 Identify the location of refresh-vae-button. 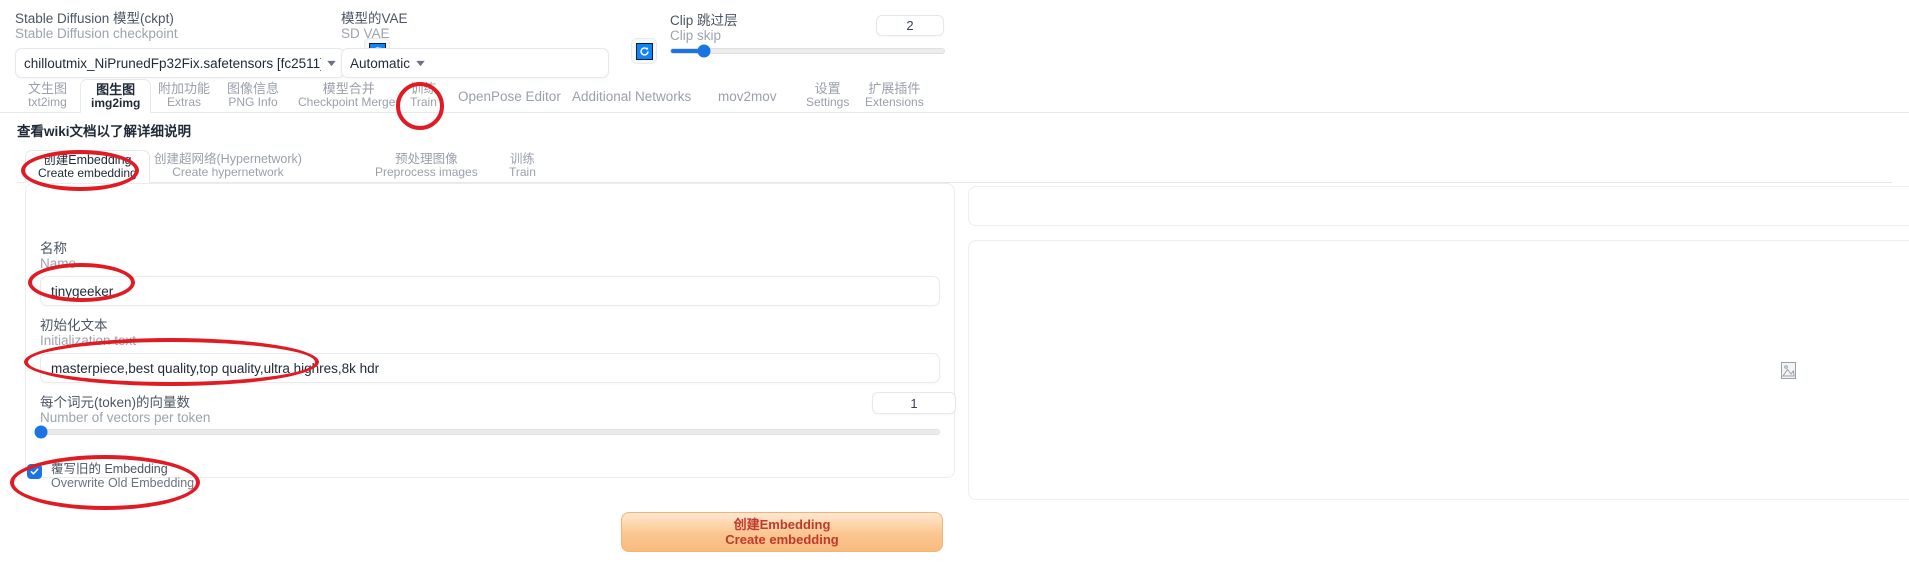
(644, 51).